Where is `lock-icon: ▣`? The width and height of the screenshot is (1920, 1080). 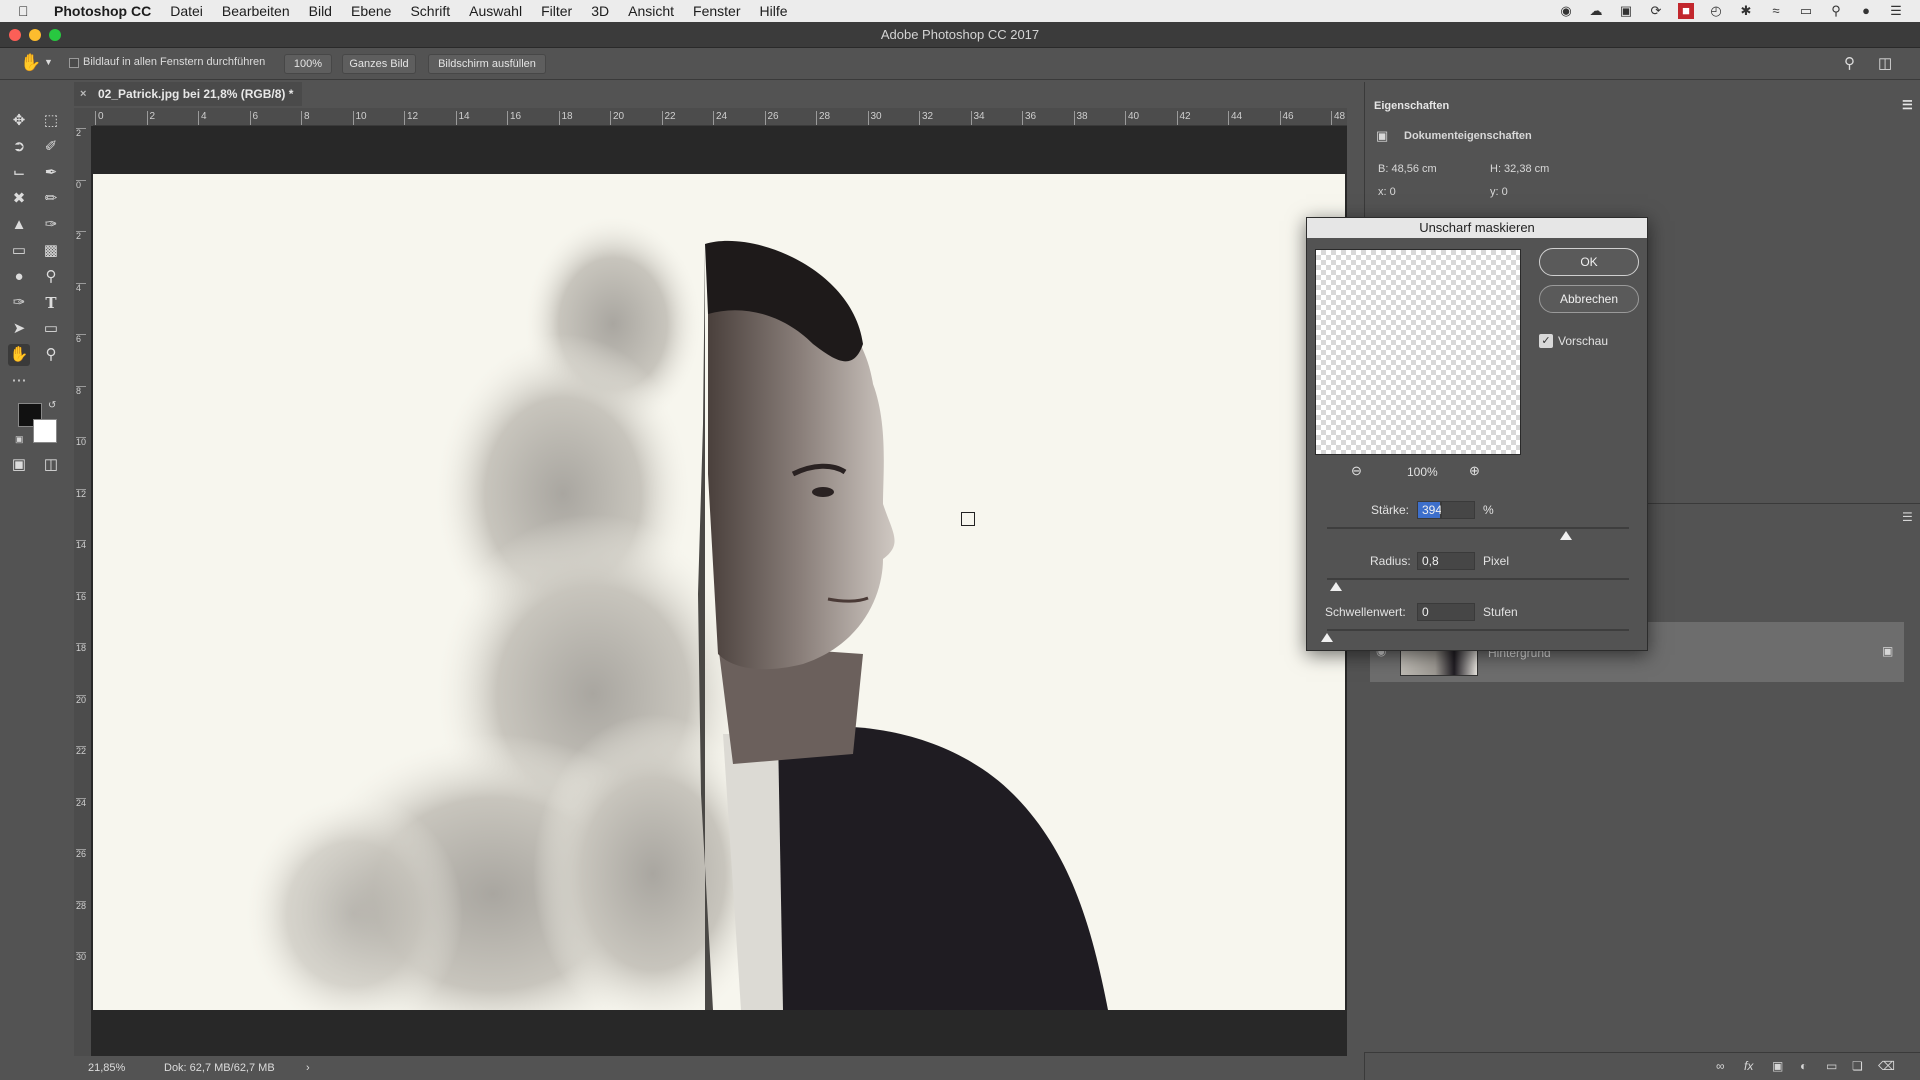 lock-icon: ▣ is located at coordinates (1887, 651).